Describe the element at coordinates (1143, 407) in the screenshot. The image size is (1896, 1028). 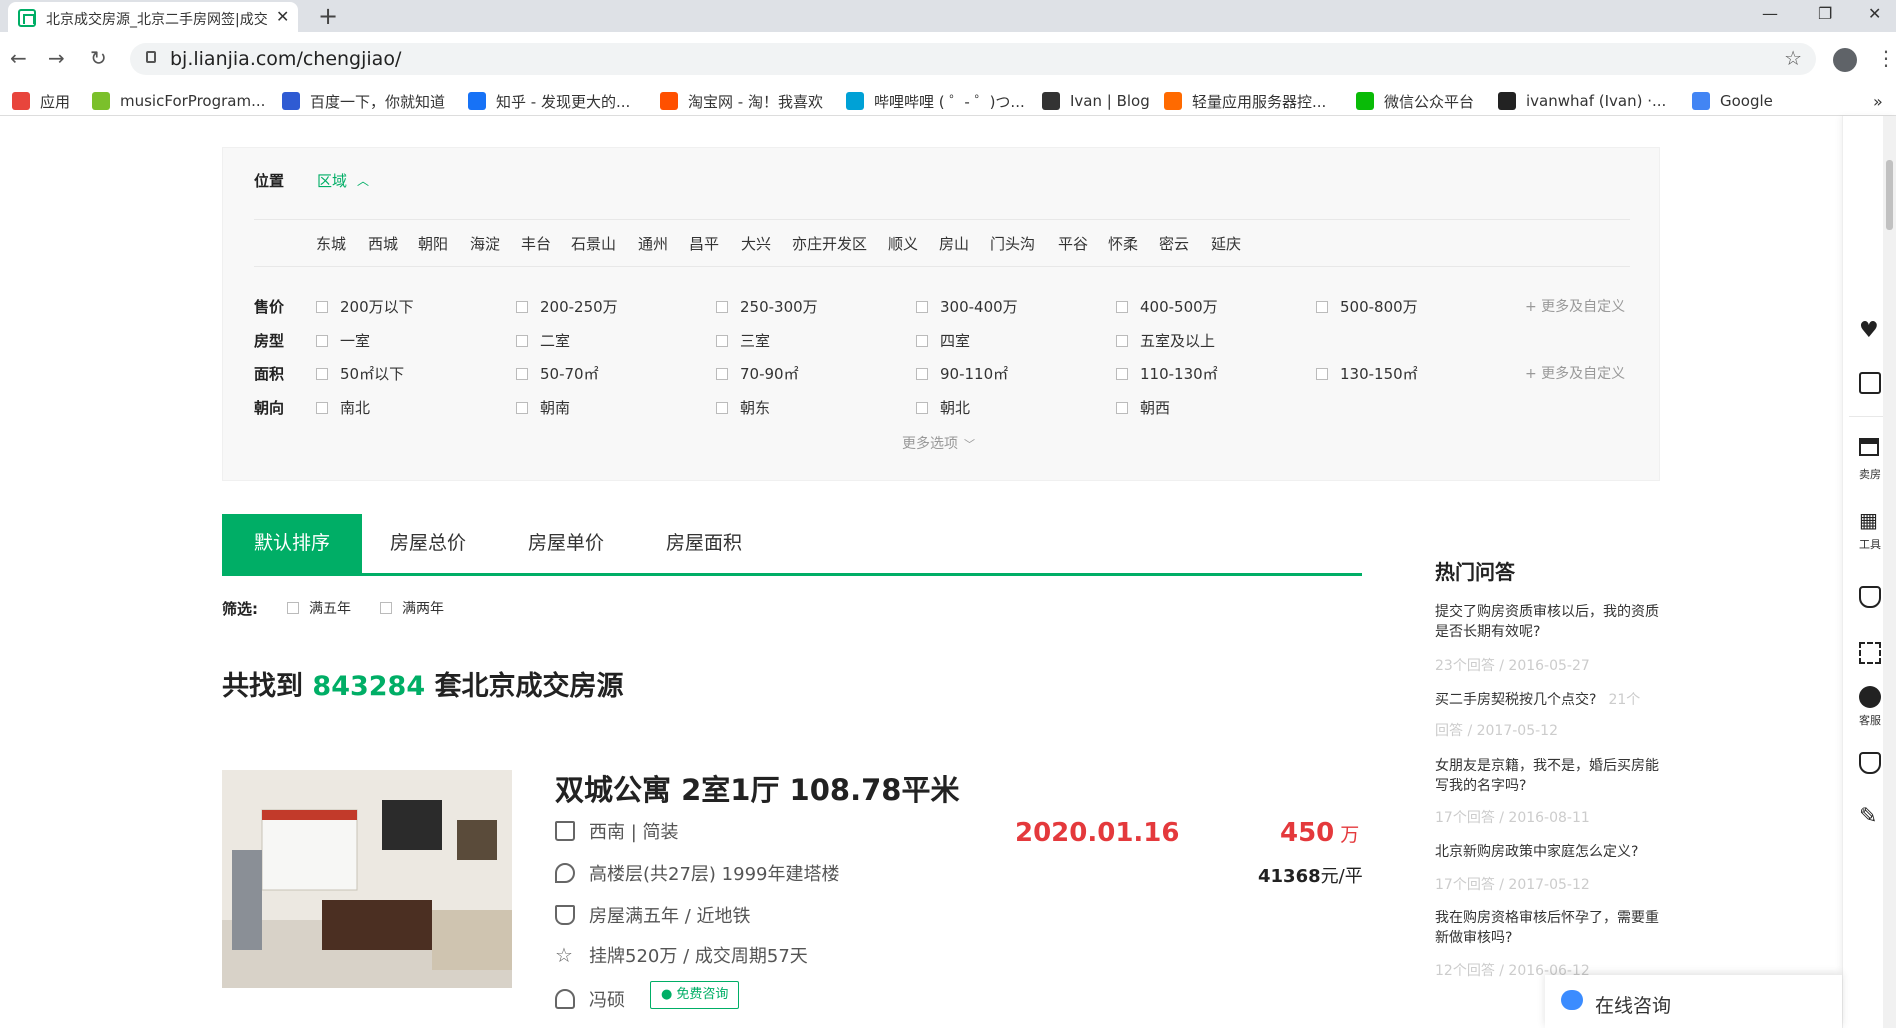
I see `filter-option: 朝西` at that location.